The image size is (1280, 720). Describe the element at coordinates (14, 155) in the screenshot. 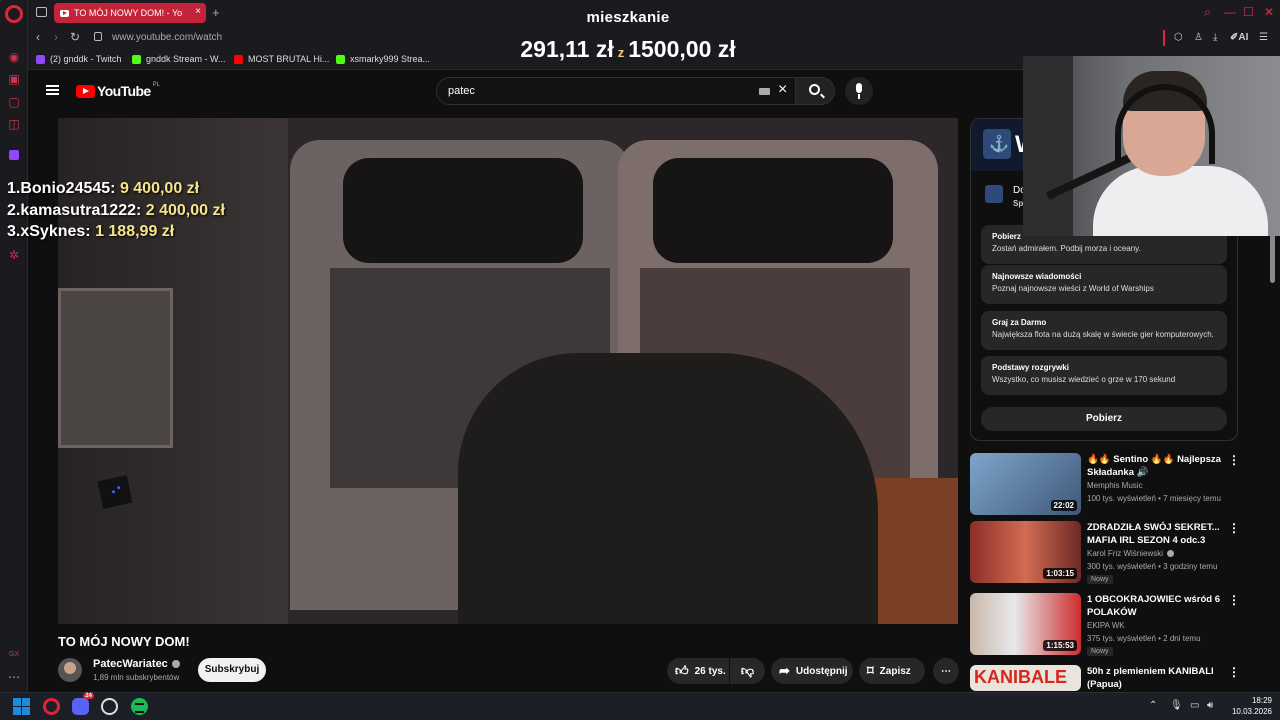

I see `twitch-icon` at that location.